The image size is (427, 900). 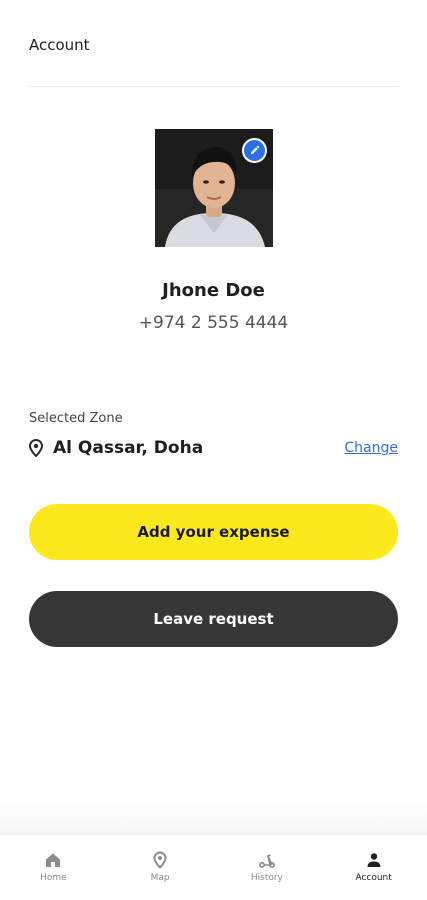 What do you see at coordinates (213, 619) in the screenshot?
I see `leave-request-button: Leave request` at bounding box center [213, 619].